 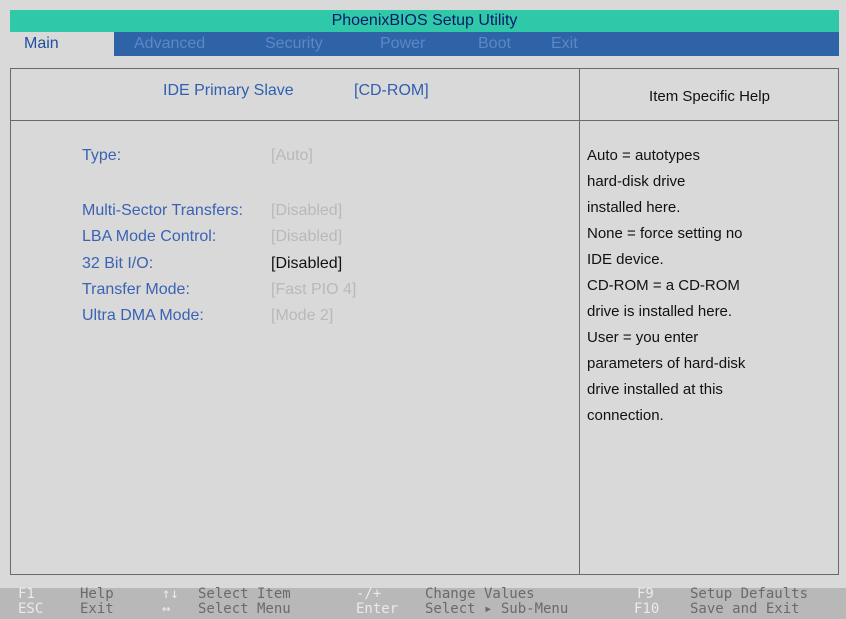 What do you see at coordinates (228, 90) in the screenshot?
I see `device-title: IDE Primary Slave` at bounding box center [228, 90].